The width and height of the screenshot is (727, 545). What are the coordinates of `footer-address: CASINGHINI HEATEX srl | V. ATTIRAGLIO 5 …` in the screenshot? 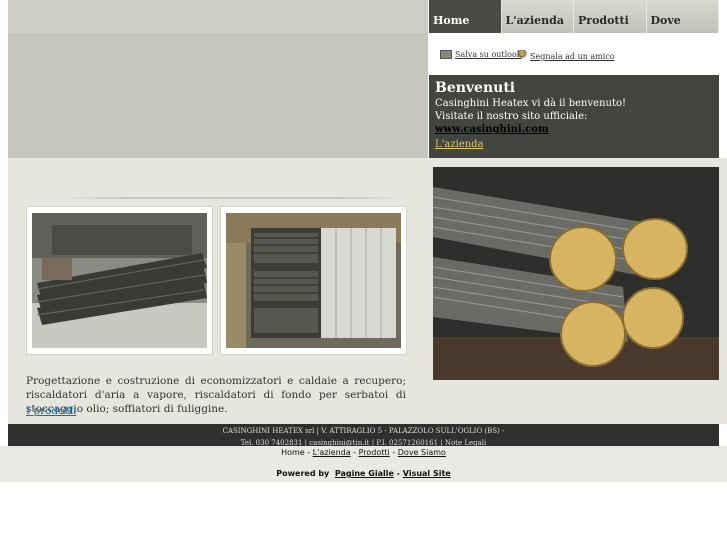 It's located at (363, 431).